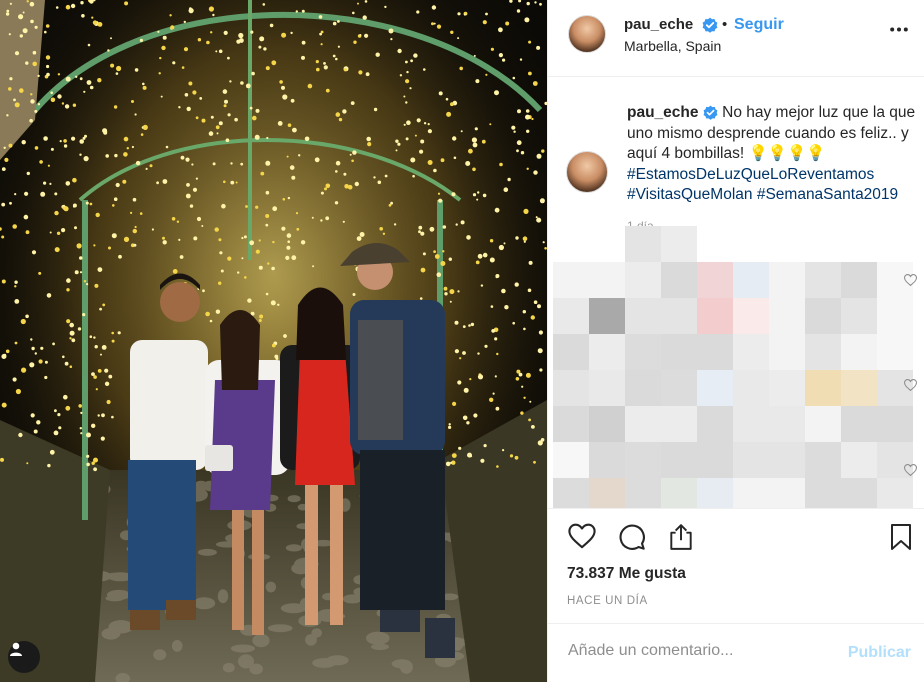 Image resolution: width=924 pixels, height=682 pixels. What do you see at coordinates (582, 536) in the screenshot?
I see `heart-icon` at bounding box center [582, 536].